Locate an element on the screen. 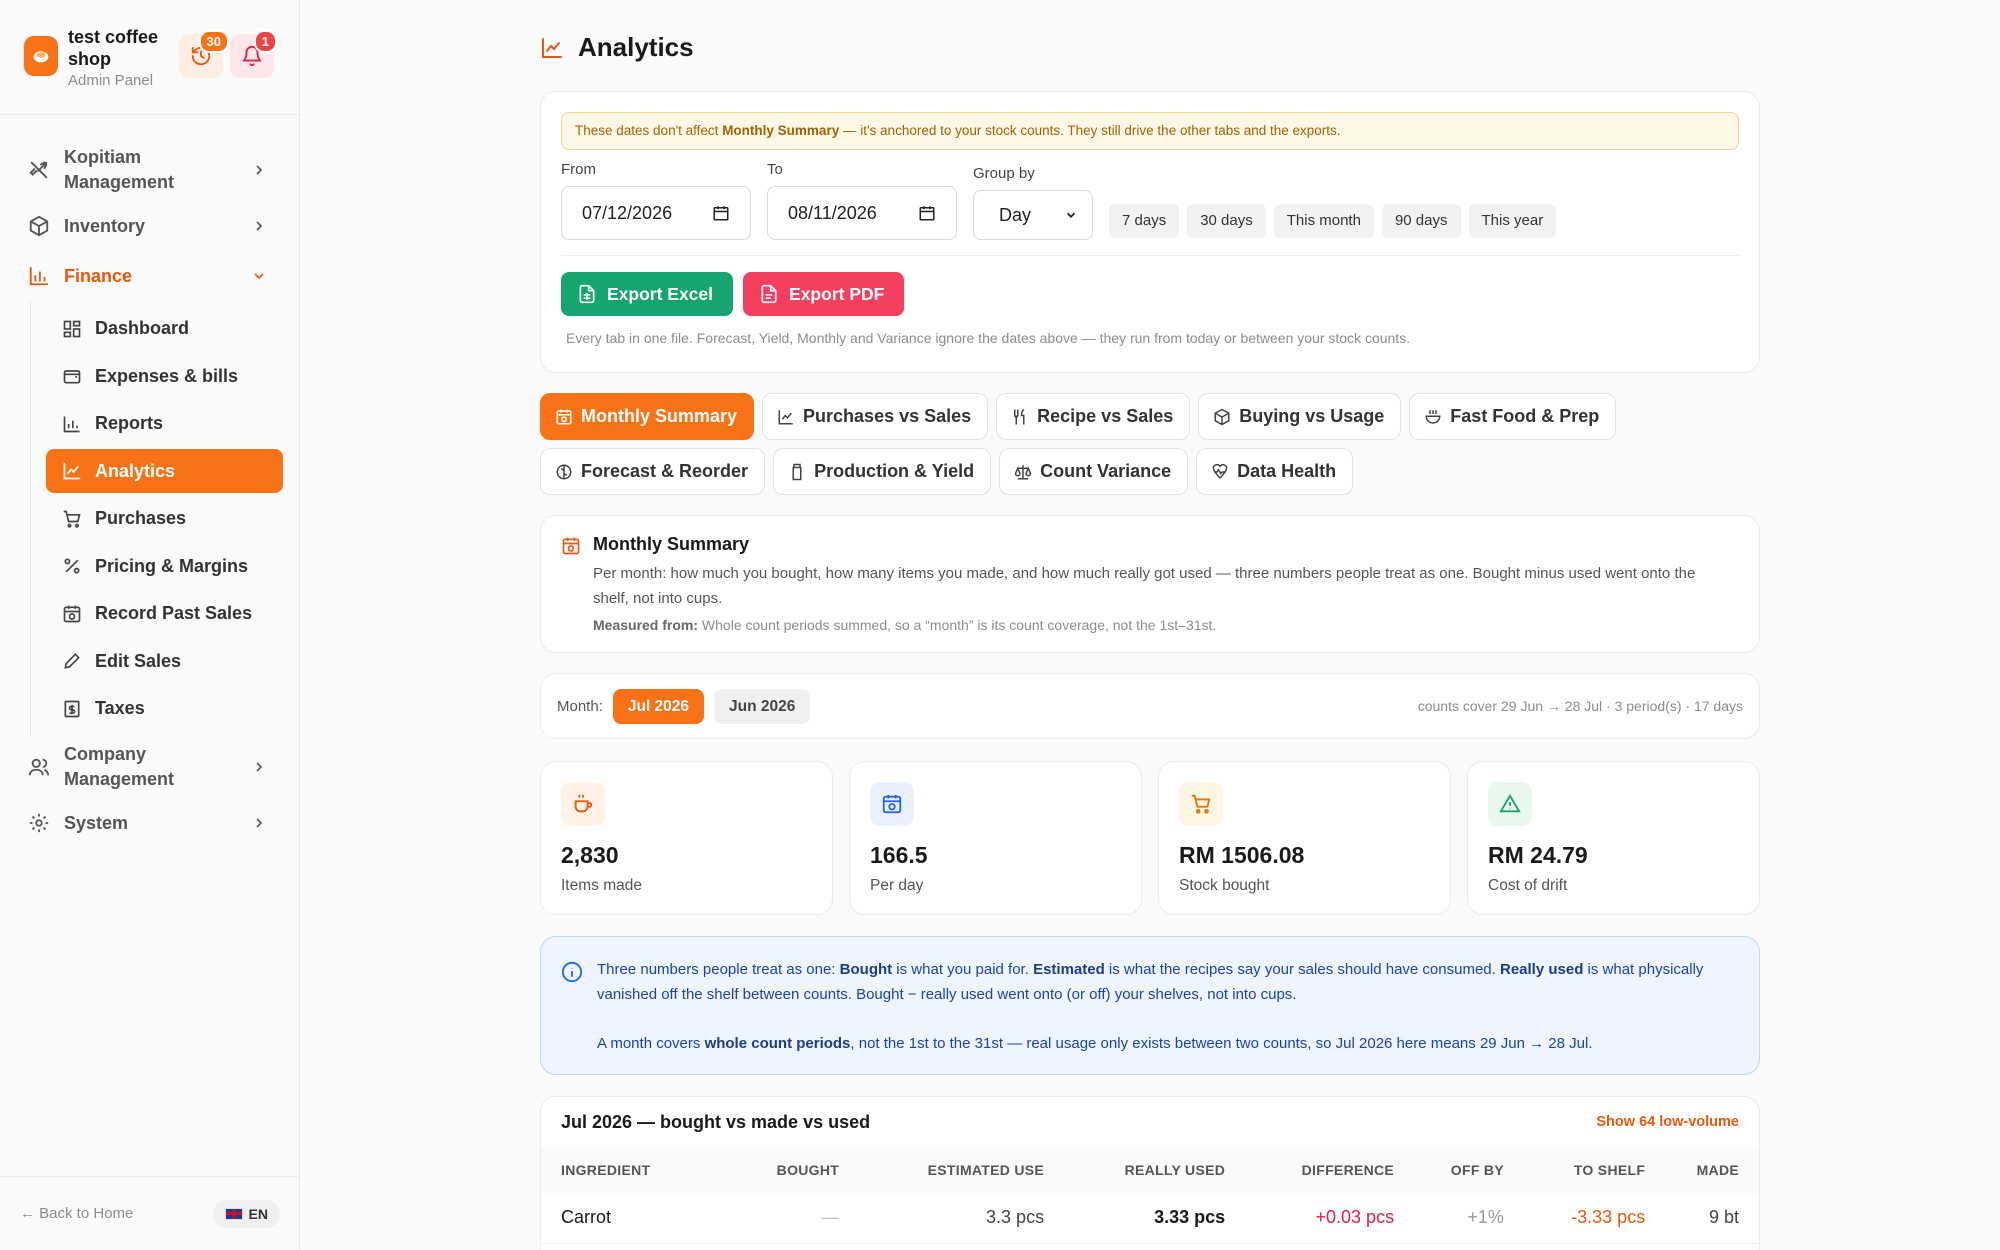  sidebar-item-purchases: Purchases is located at coordinates (164, 519).